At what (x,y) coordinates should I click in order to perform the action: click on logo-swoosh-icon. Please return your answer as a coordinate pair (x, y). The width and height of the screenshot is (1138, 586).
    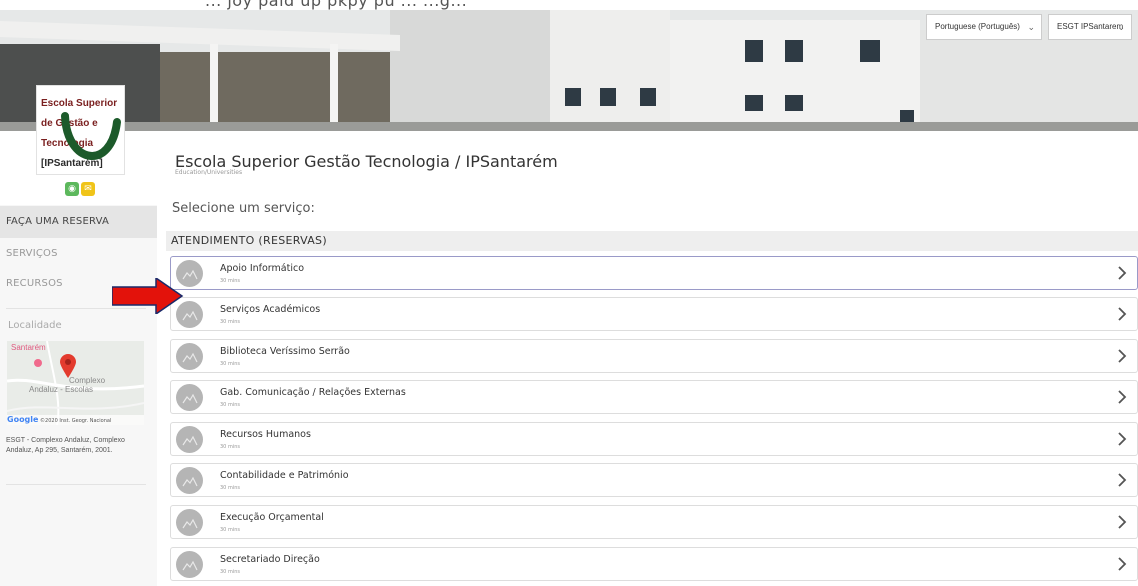
    Looking at the image, I should click on (91, 136).